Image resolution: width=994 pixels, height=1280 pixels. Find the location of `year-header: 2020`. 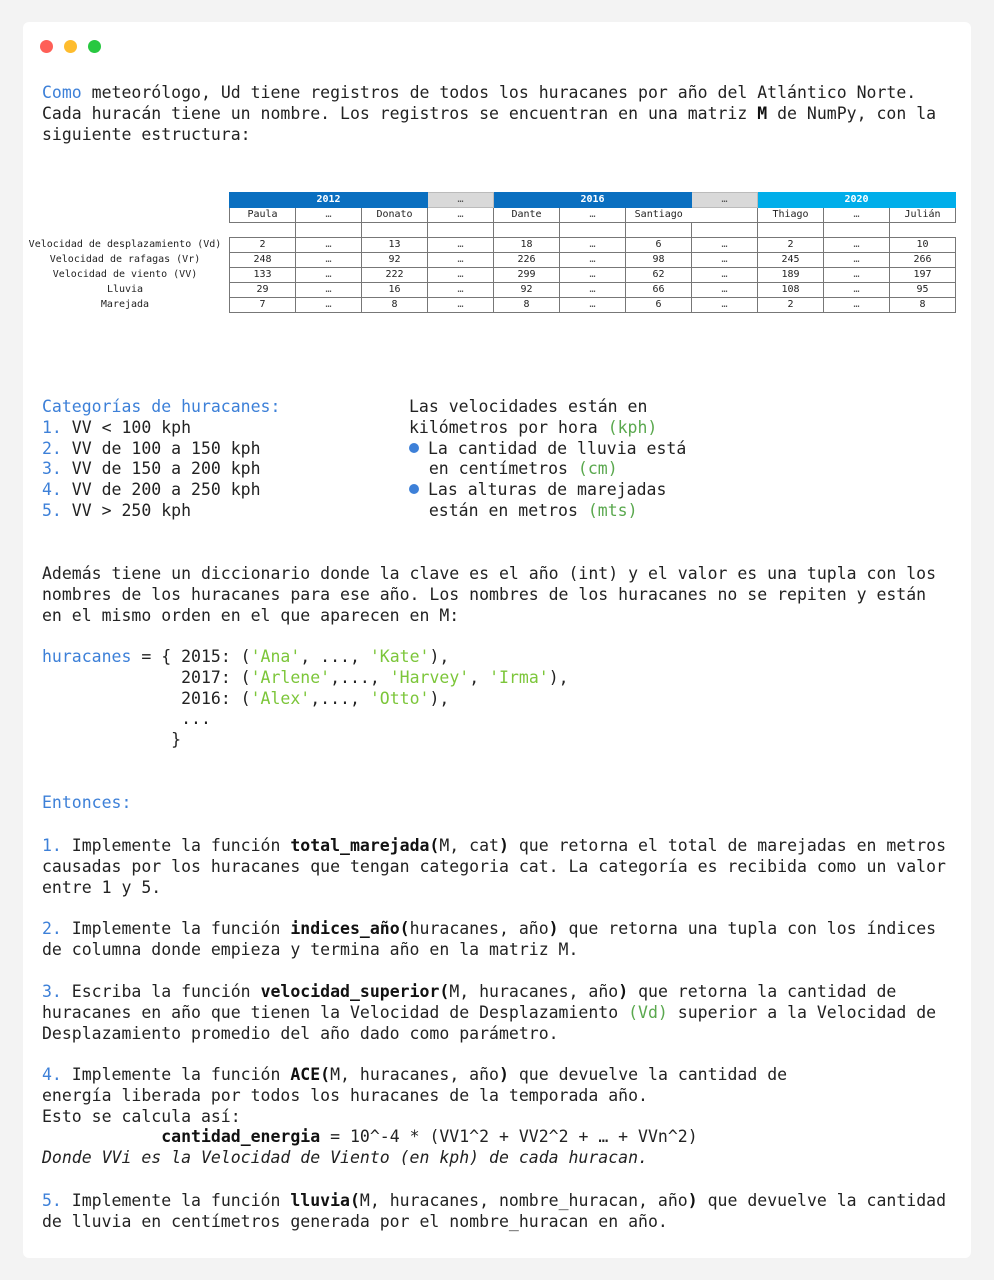

year-header: 2020 is located at coordinates (856, 200).